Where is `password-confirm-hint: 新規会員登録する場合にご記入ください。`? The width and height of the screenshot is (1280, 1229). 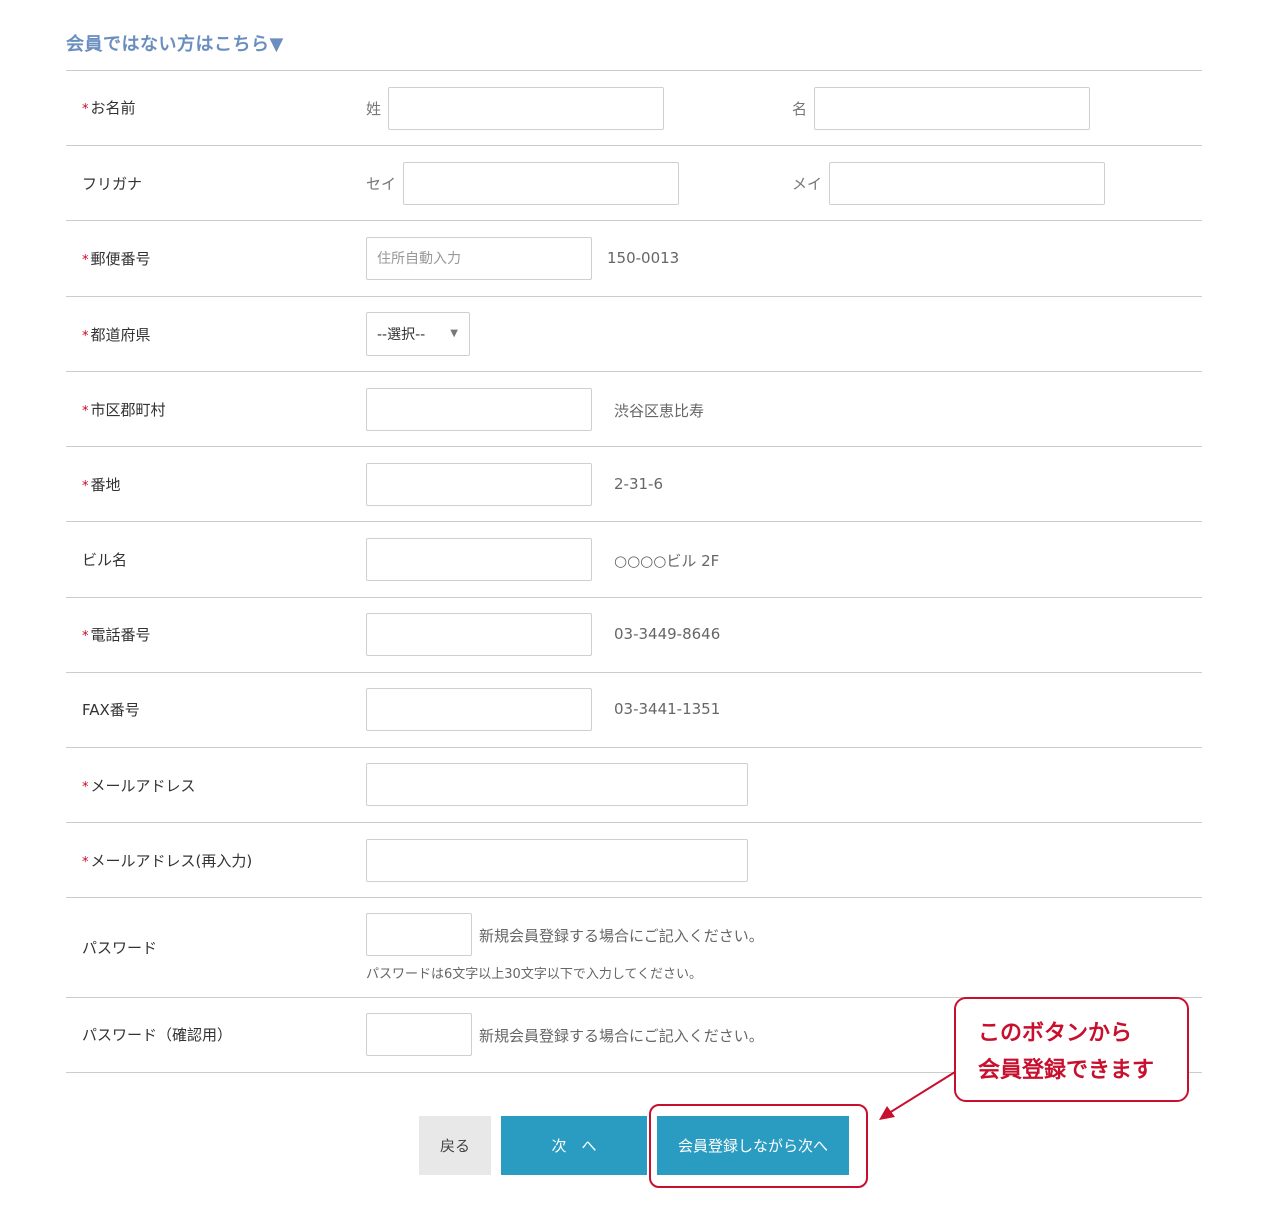 password-confirm-hint: 新規会員登録する場合にご記入ください。 is located at coordinates (621, 1036).